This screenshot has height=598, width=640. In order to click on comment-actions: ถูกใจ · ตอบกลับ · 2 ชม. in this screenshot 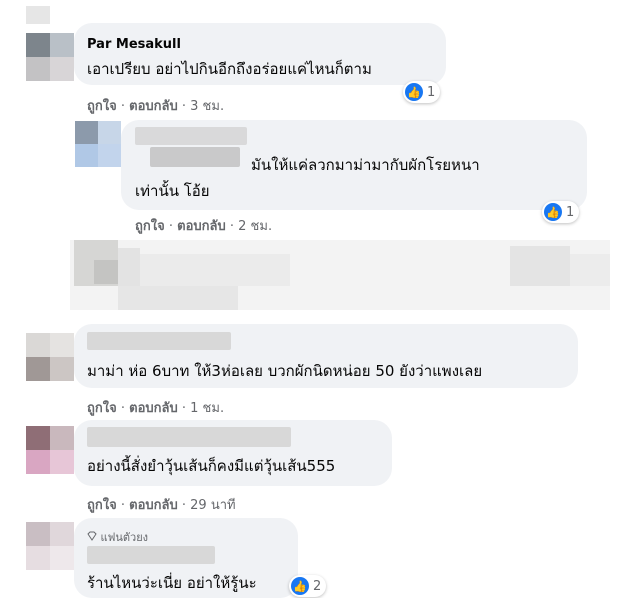, I will do `click(203, 225)`.